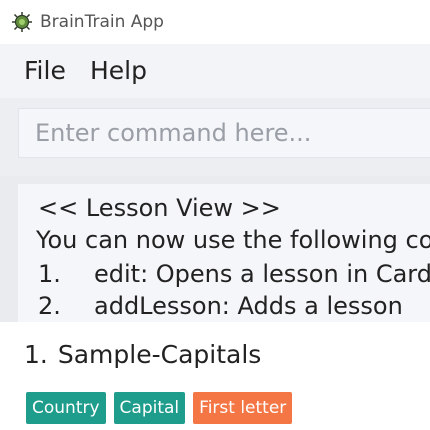  What do you see at coordinates (66, 408) in the screenshot?
I see `tag-country: Country` at bounding box center [66, 408].